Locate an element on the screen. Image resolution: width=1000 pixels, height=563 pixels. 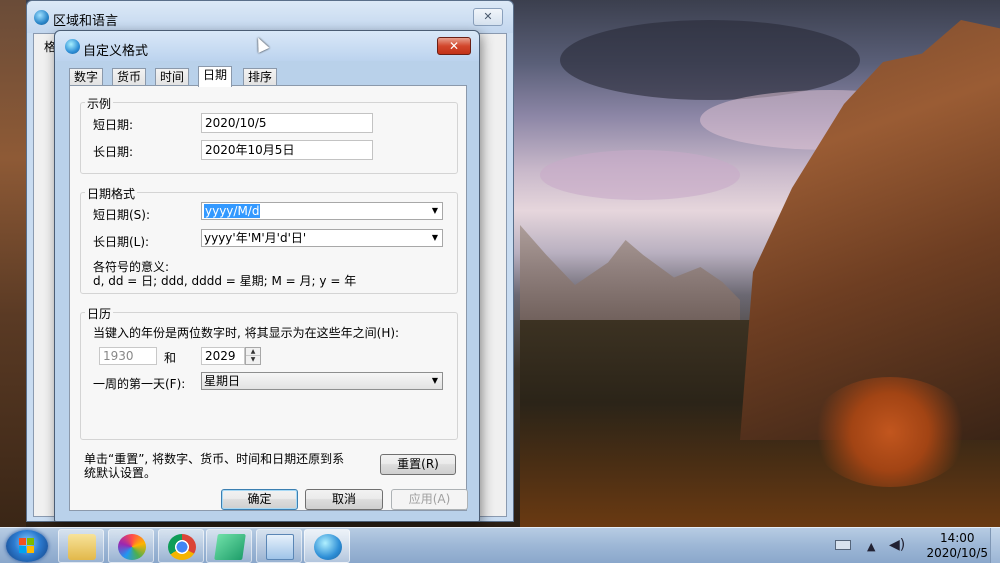
file-explorer-icon is located at coordinates (82, 547).